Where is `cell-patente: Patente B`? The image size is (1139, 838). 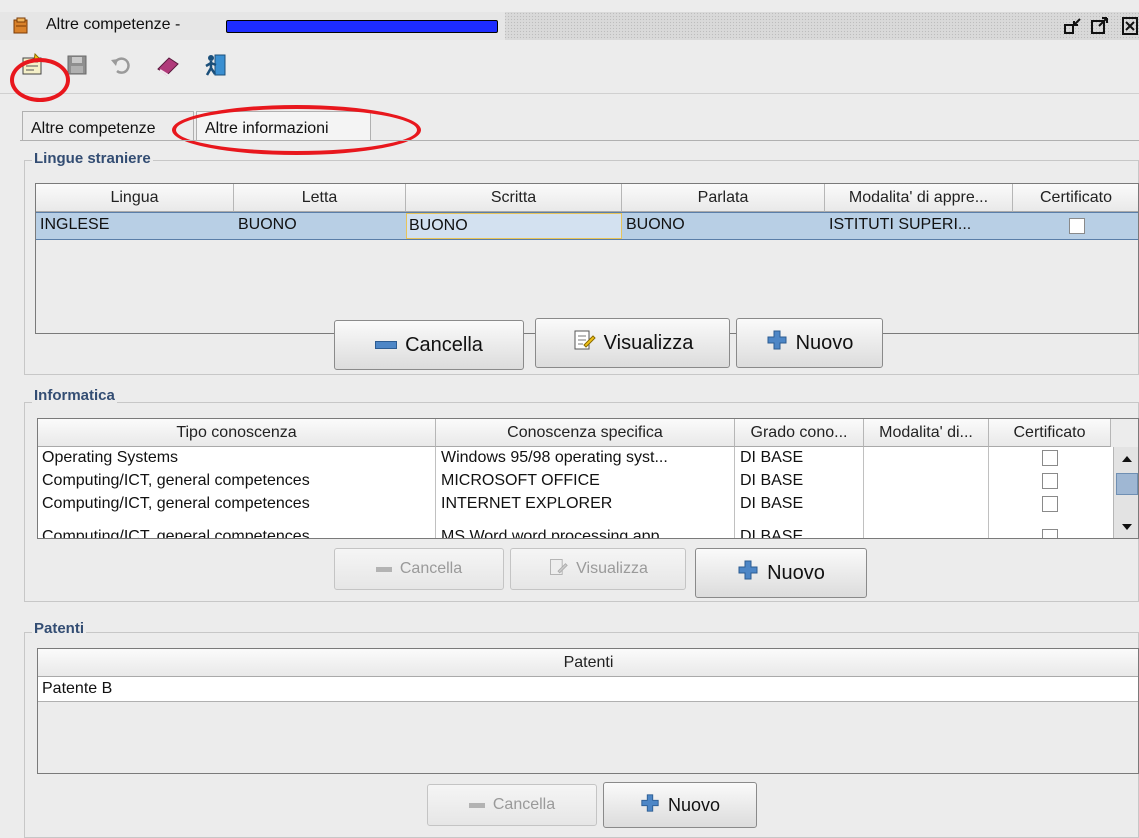 cell-patente: Patente B is located at coordinates (77, 688).